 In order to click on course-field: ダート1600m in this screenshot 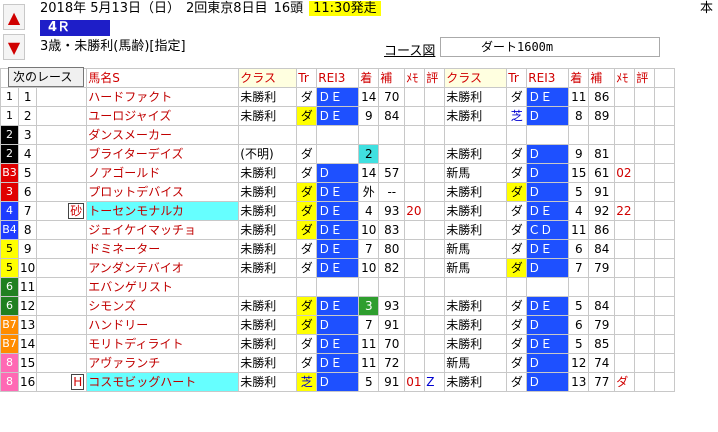, I will do `click(550, 47)`.